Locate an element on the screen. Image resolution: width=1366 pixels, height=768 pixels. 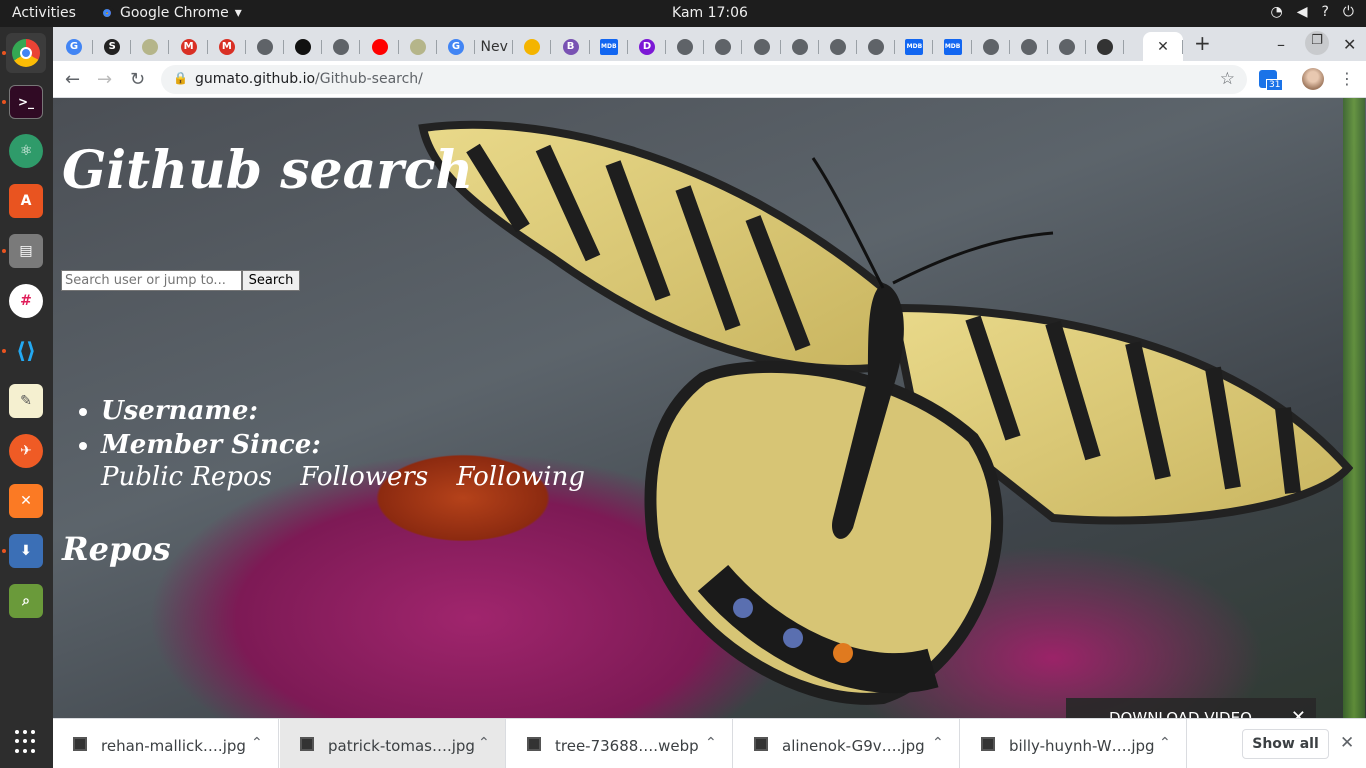
reload-button: ↻ is located at coordinates (137, 79).